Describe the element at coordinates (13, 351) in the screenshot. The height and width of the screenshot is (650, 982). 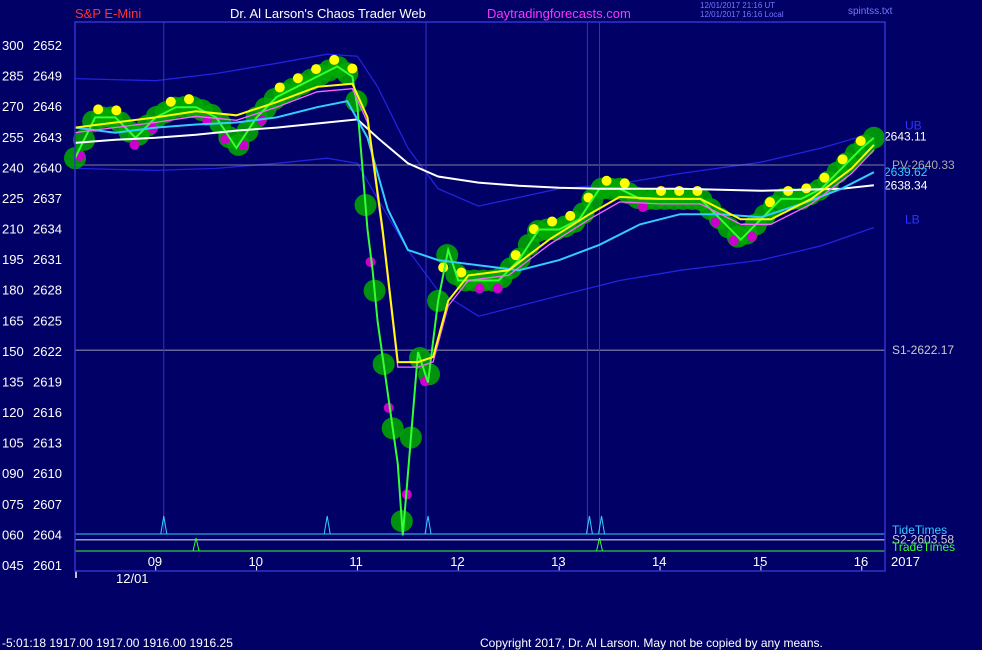
I see `y-tick-left-10: 150` at that location.